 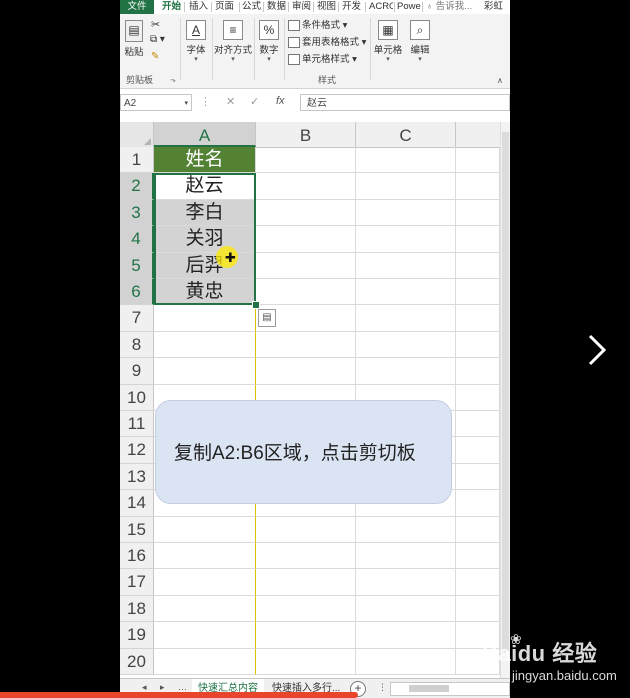 I want to click on column-header-c: C, so click(x=406, y=134).